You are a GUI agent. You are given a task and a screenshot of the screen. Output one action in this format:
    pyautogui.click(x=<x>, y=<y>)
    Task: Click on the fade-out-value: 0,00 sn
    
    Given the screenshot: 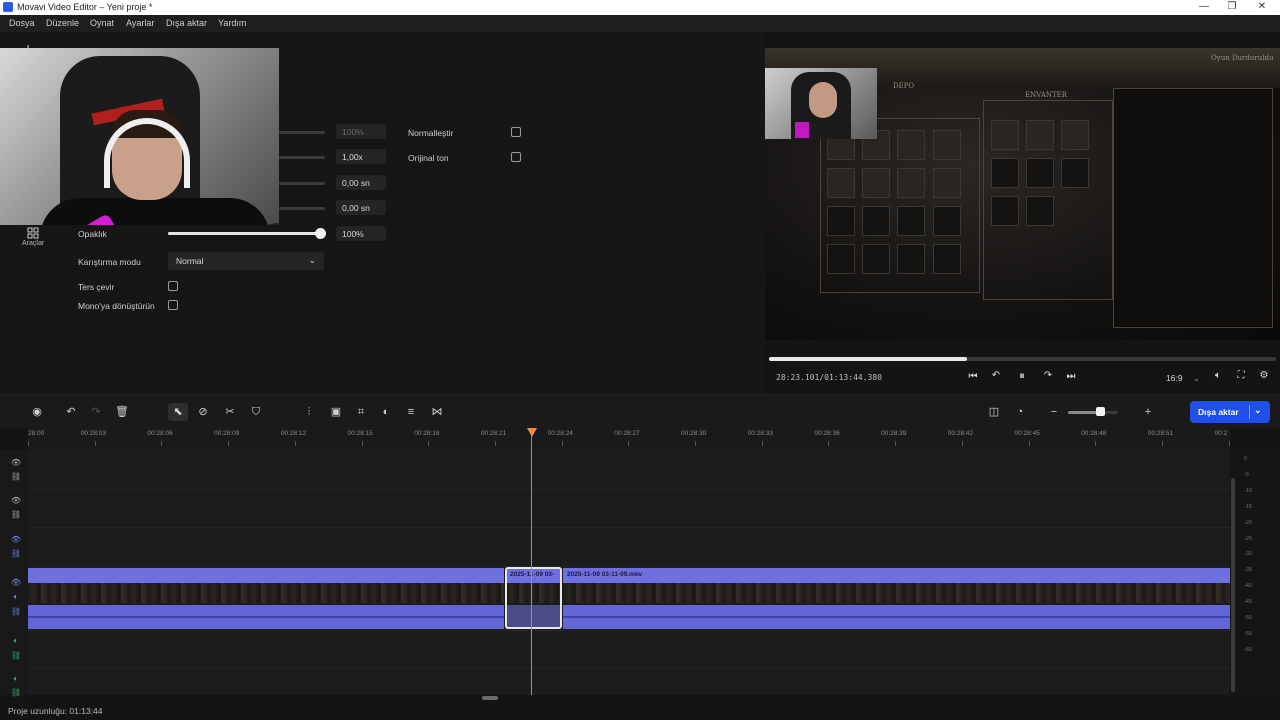 What is the action you would take?
    pyautogui.click(x=361, y=207)
    